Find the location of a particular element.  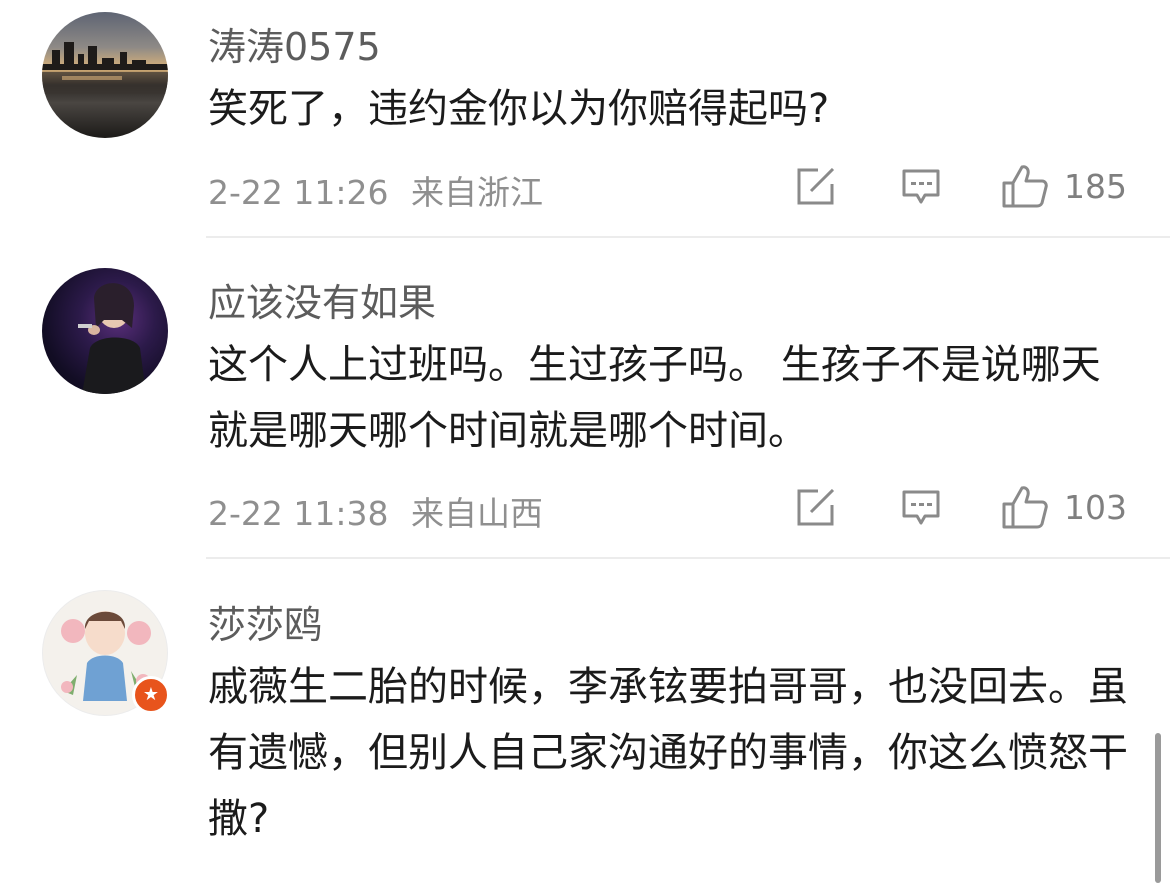

comment-meta: 2-22 11:38 来自山西 is located at coordinates (375, 511).